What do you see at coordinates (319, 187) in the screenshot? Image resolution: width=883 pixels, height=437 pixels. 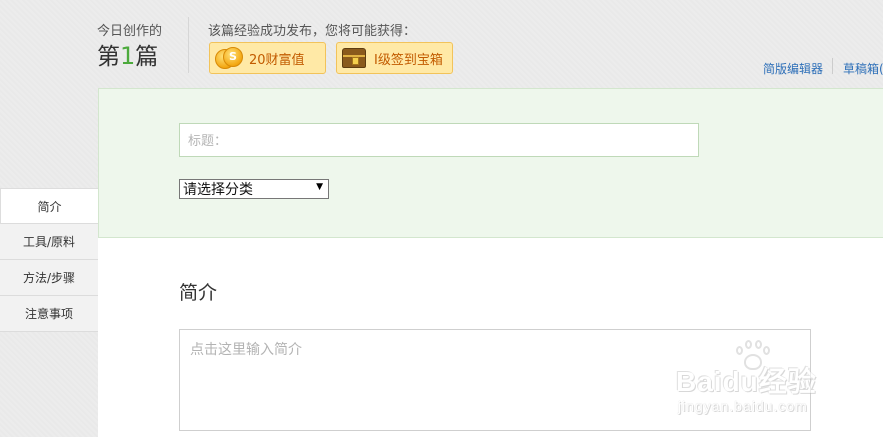 I see `dropdown-arrow-icon: ▼` at bounding box center [319, 187].